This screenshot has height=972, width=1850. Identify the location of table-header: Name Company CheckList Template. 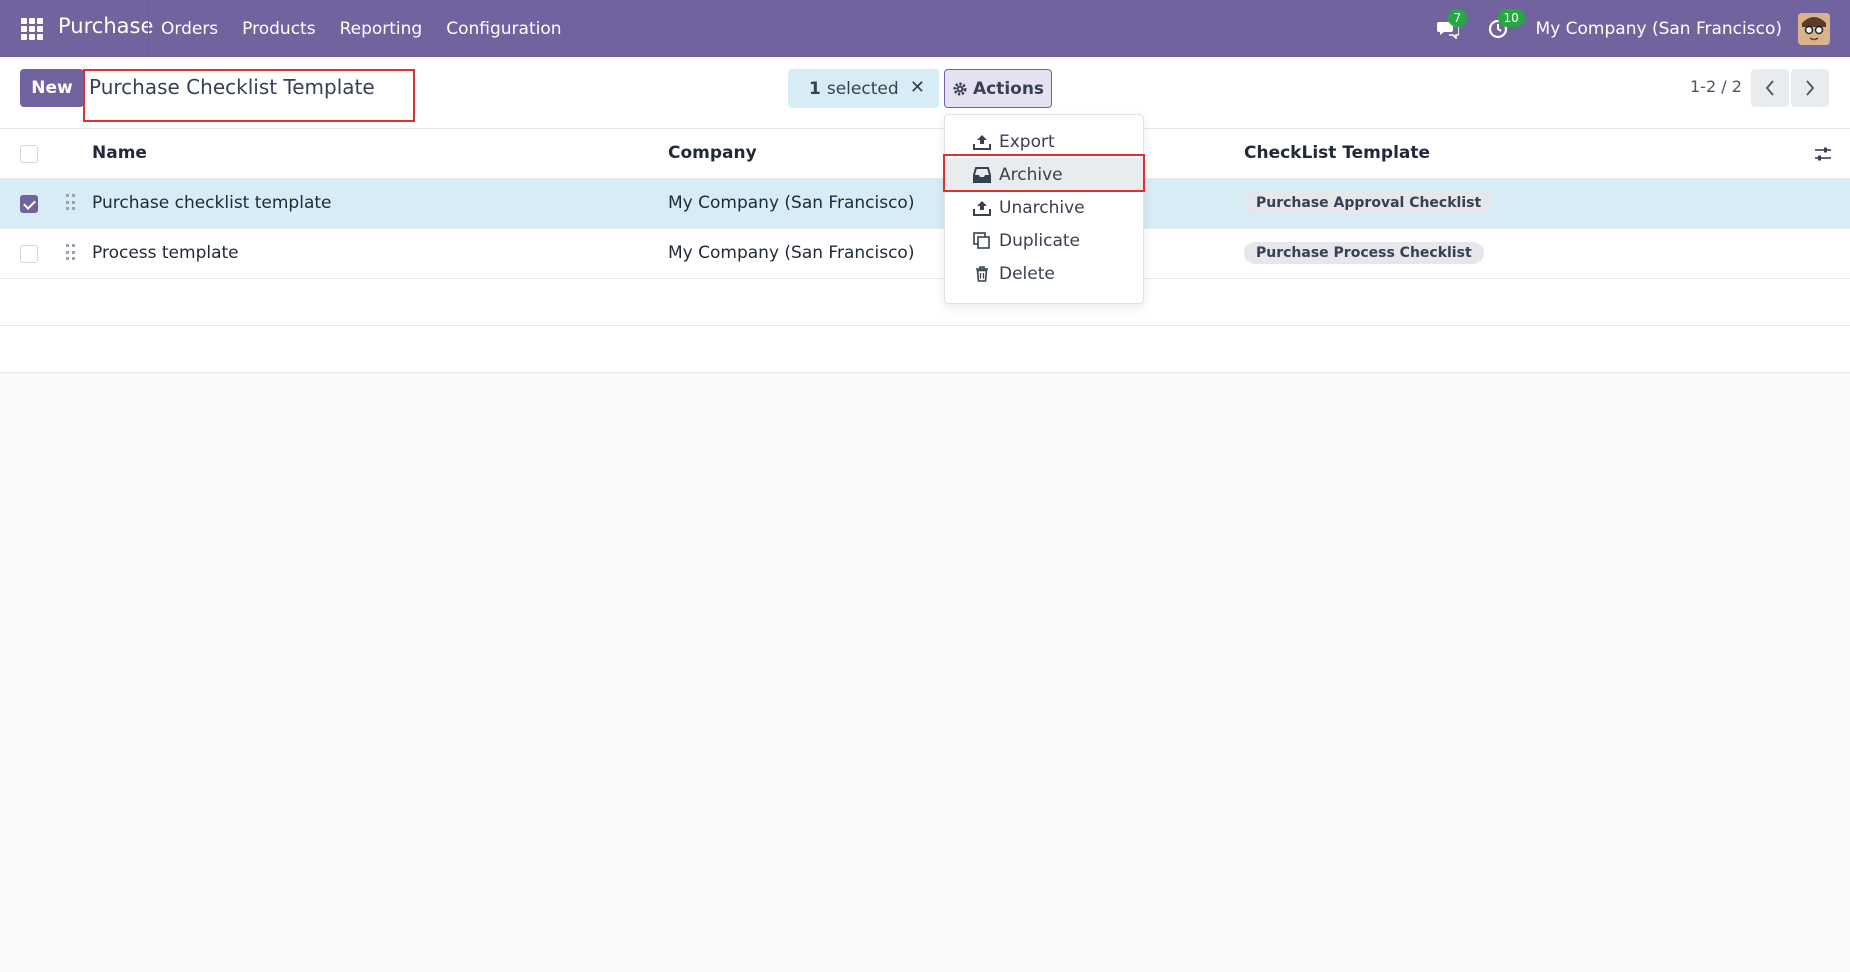
(925, 154).